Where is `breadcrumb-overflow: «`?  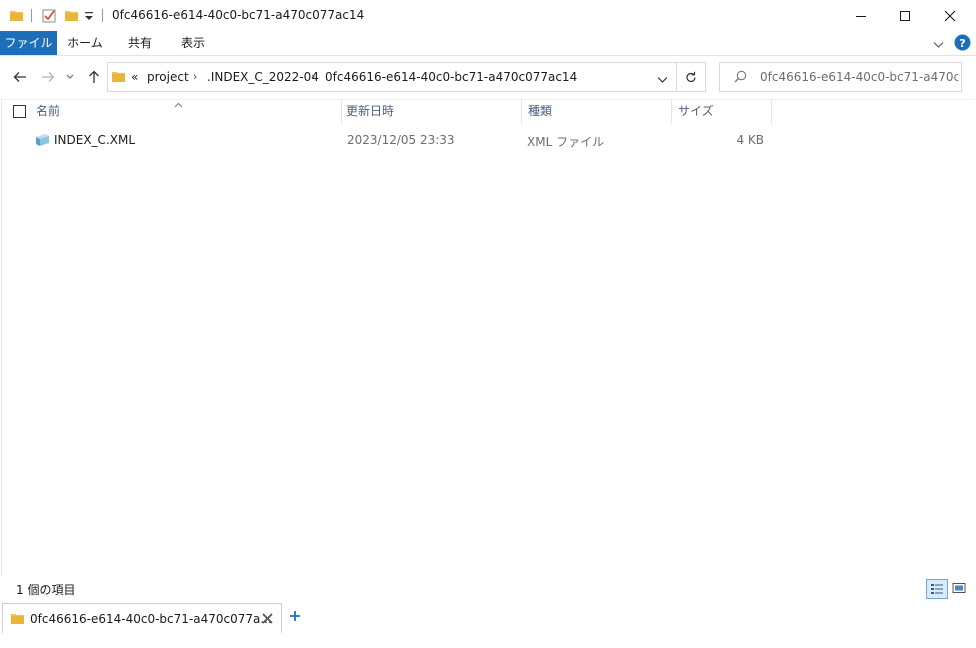
breadcrumb-overflow: « is located at coordinates (134, 77).